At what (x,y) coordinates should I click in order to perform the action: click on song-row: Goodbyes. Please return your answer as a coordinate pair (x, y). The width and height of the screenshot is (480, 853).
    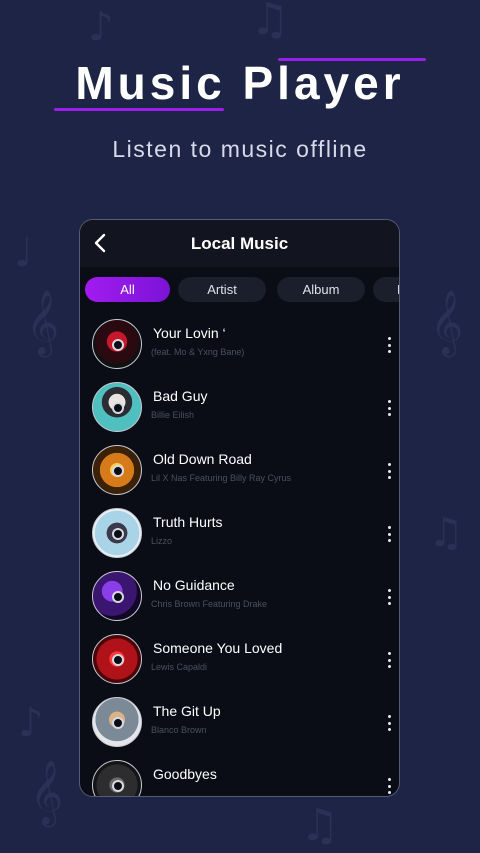
    Looking at the image, I should click on (239, 775).